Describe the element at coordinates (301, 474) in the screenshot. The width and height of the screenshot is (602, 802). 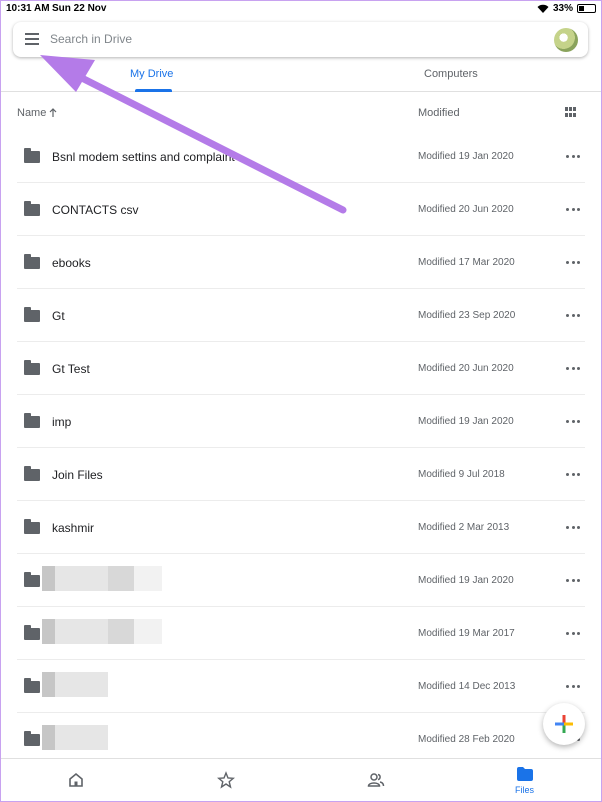
I see `list-item: Join Files Modified 9 Jul 2018` at that location.